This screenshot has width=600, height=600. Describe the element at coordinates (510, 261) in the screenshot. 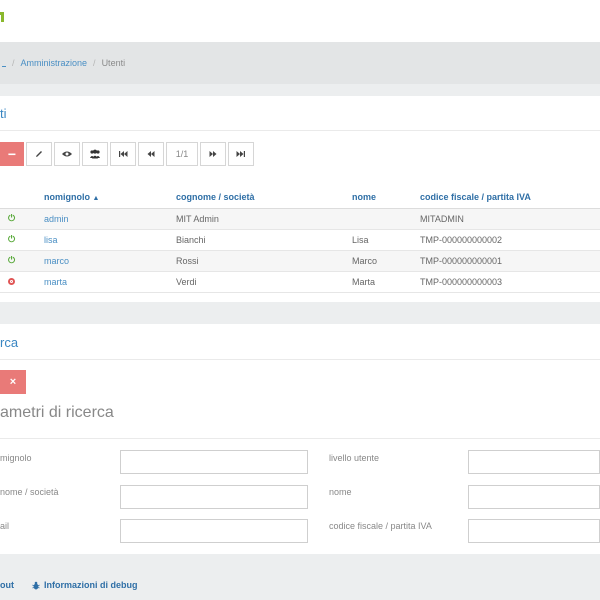

I see `user-tax-code: TMP-000000000001` at that location.